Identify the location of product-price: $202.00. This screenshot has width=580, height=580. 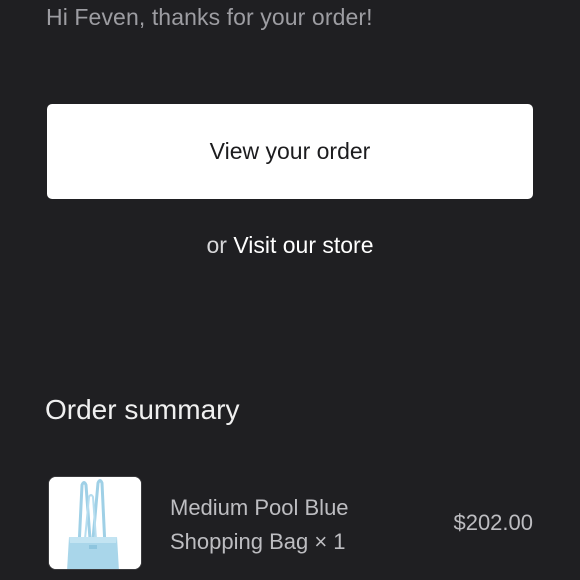
(493, 522).